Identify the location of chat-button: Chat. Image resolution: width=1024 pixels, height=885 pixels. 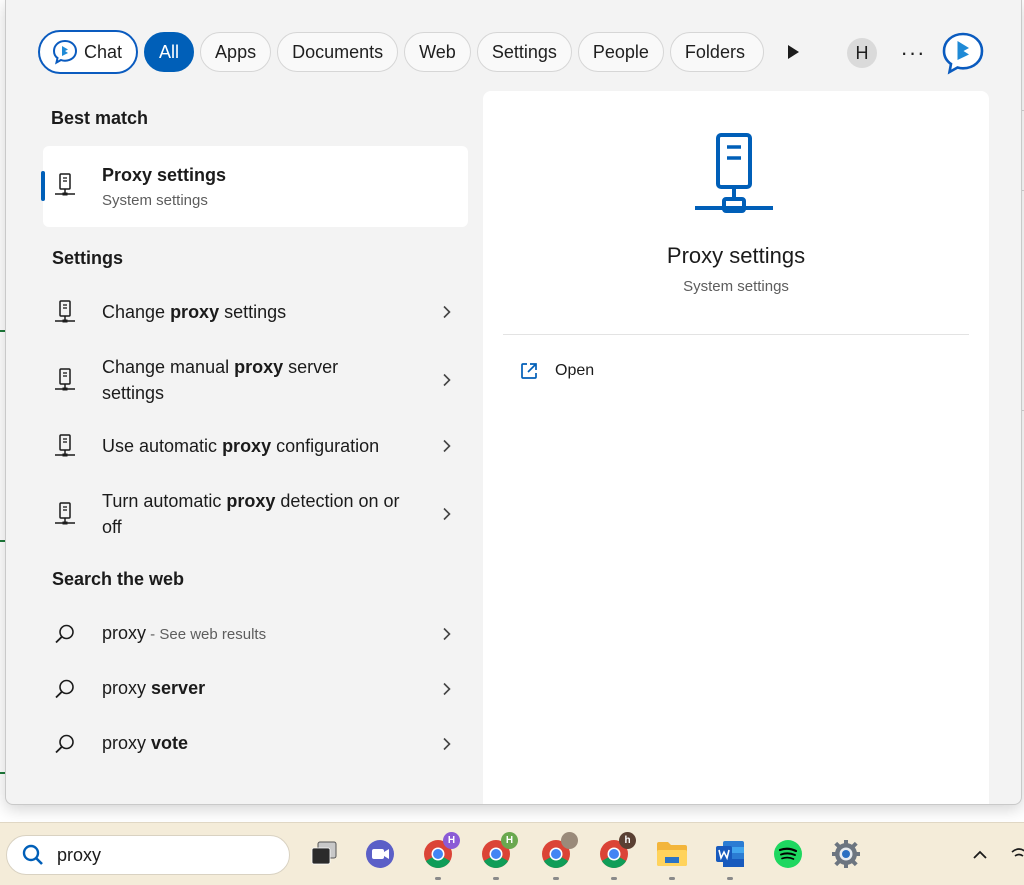
(88, 52).